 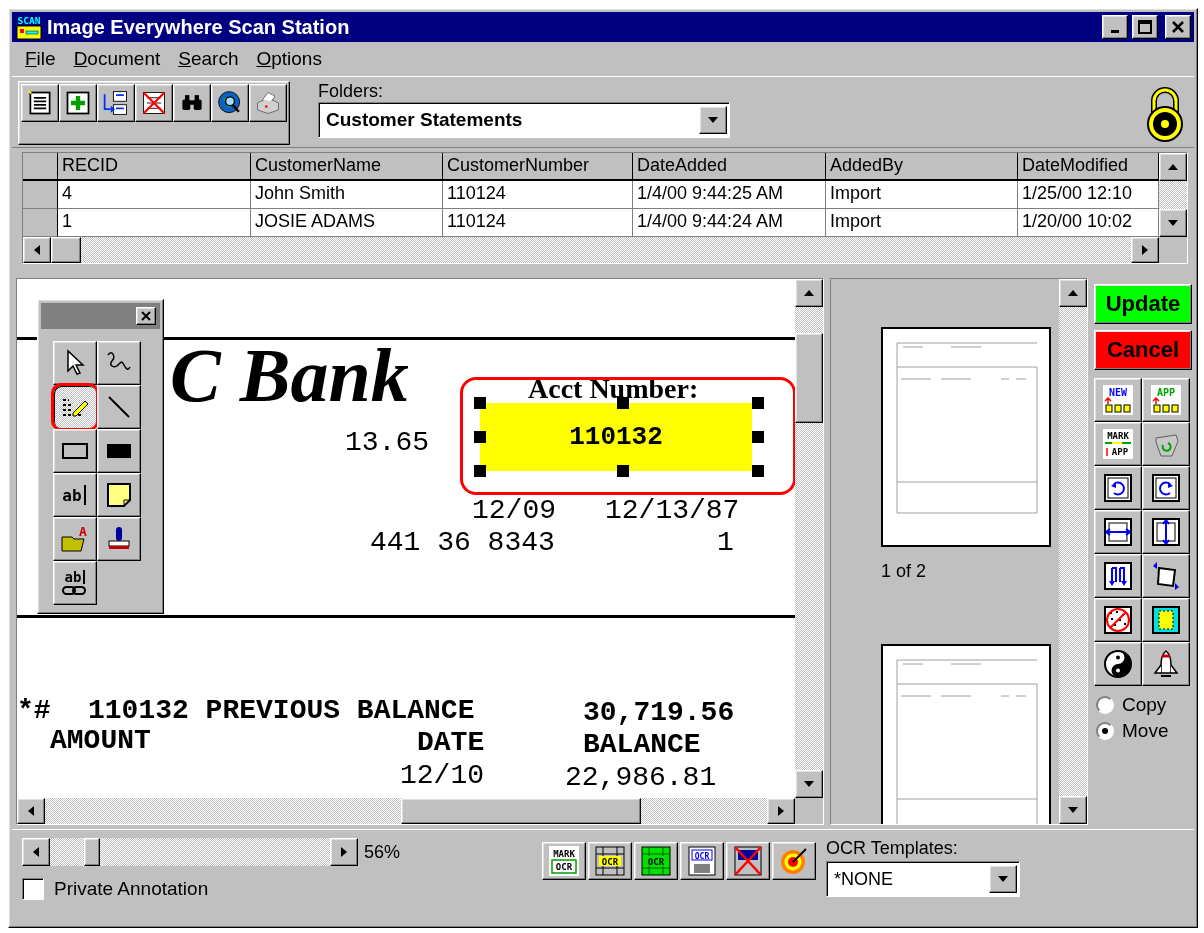 I want to click on zoom-slider, so click(x=190, y=852).